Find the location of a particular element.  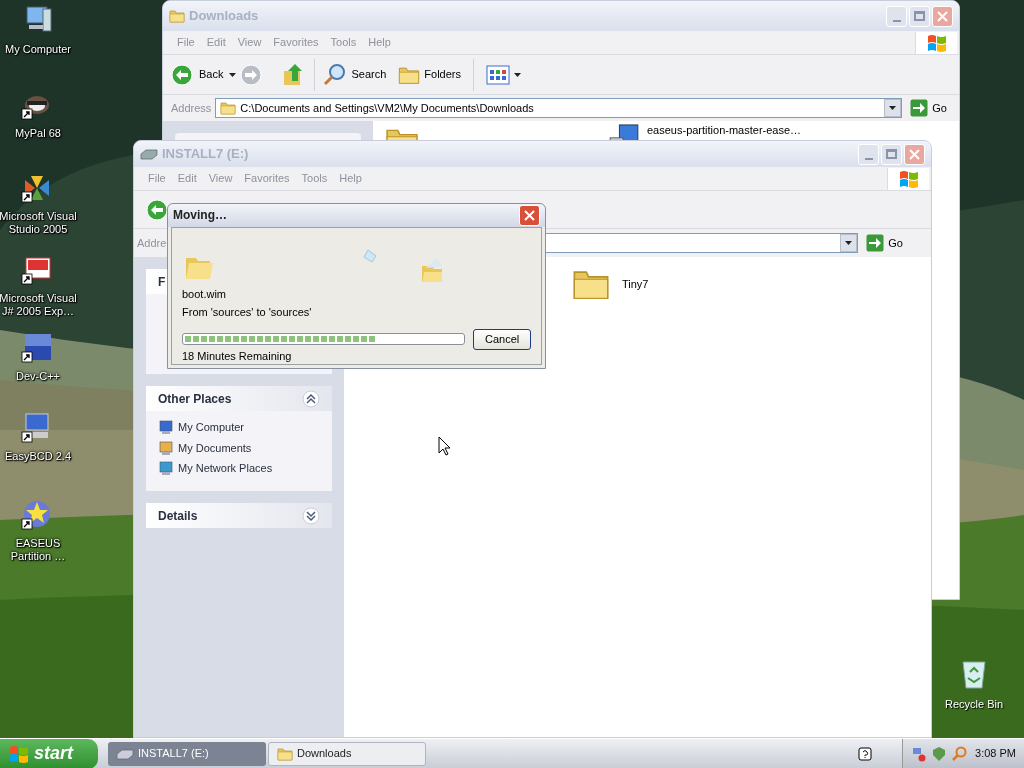

help-icon is located at coordinates (865, 753).